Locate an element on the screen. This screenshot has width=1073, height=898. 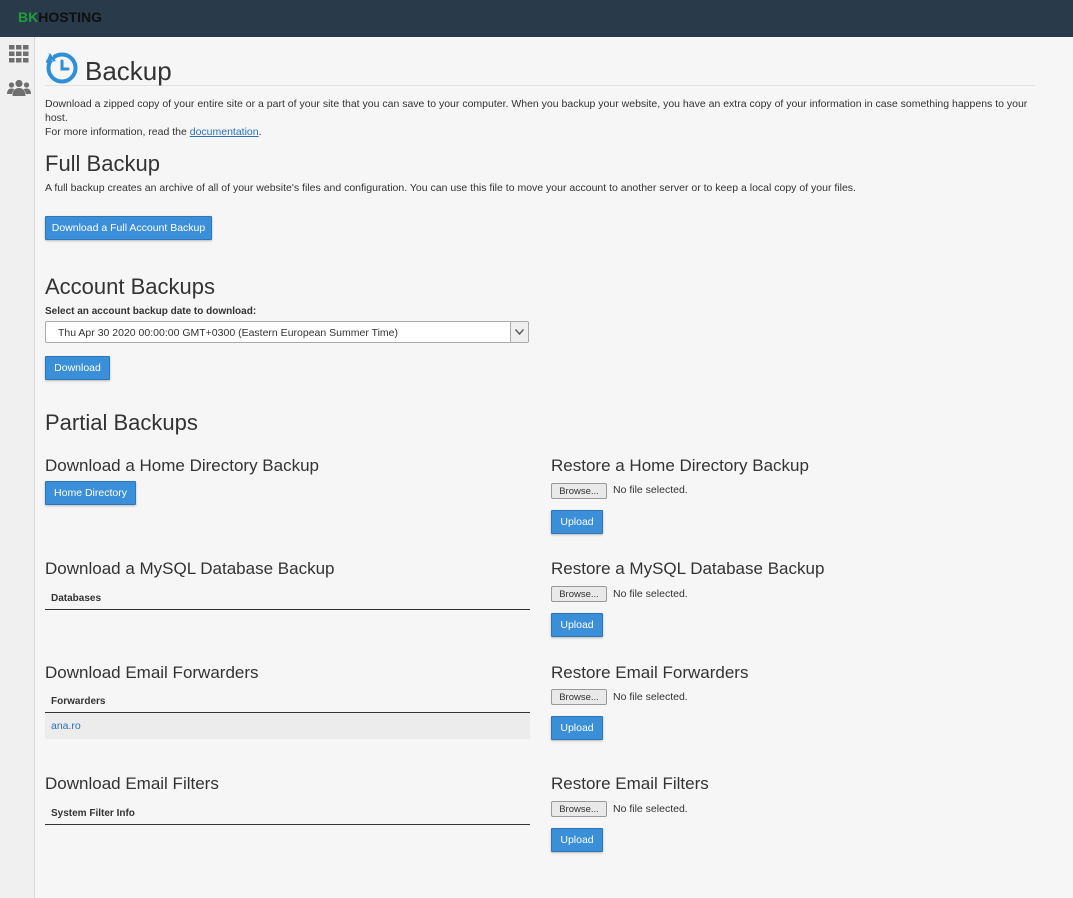
home-file-status: No file selected. is located at coordinates (650, 490).